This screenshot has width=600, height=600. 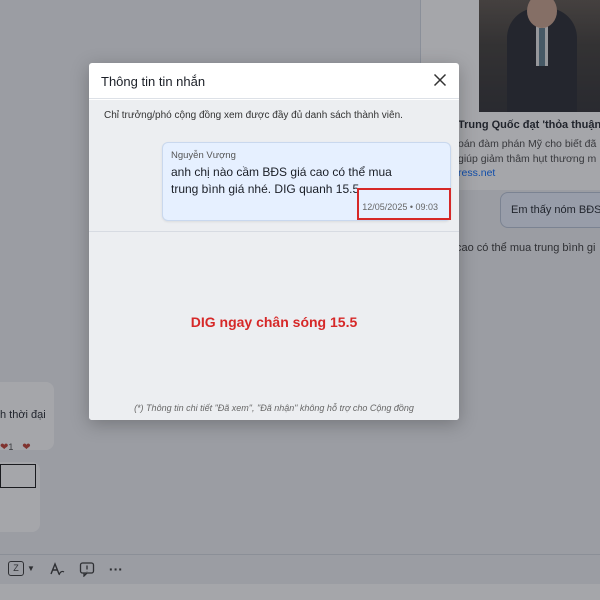 What do you see at coordinates (274, 231) in the screenshot?
I see `divider` at bounding box center [274, 231].